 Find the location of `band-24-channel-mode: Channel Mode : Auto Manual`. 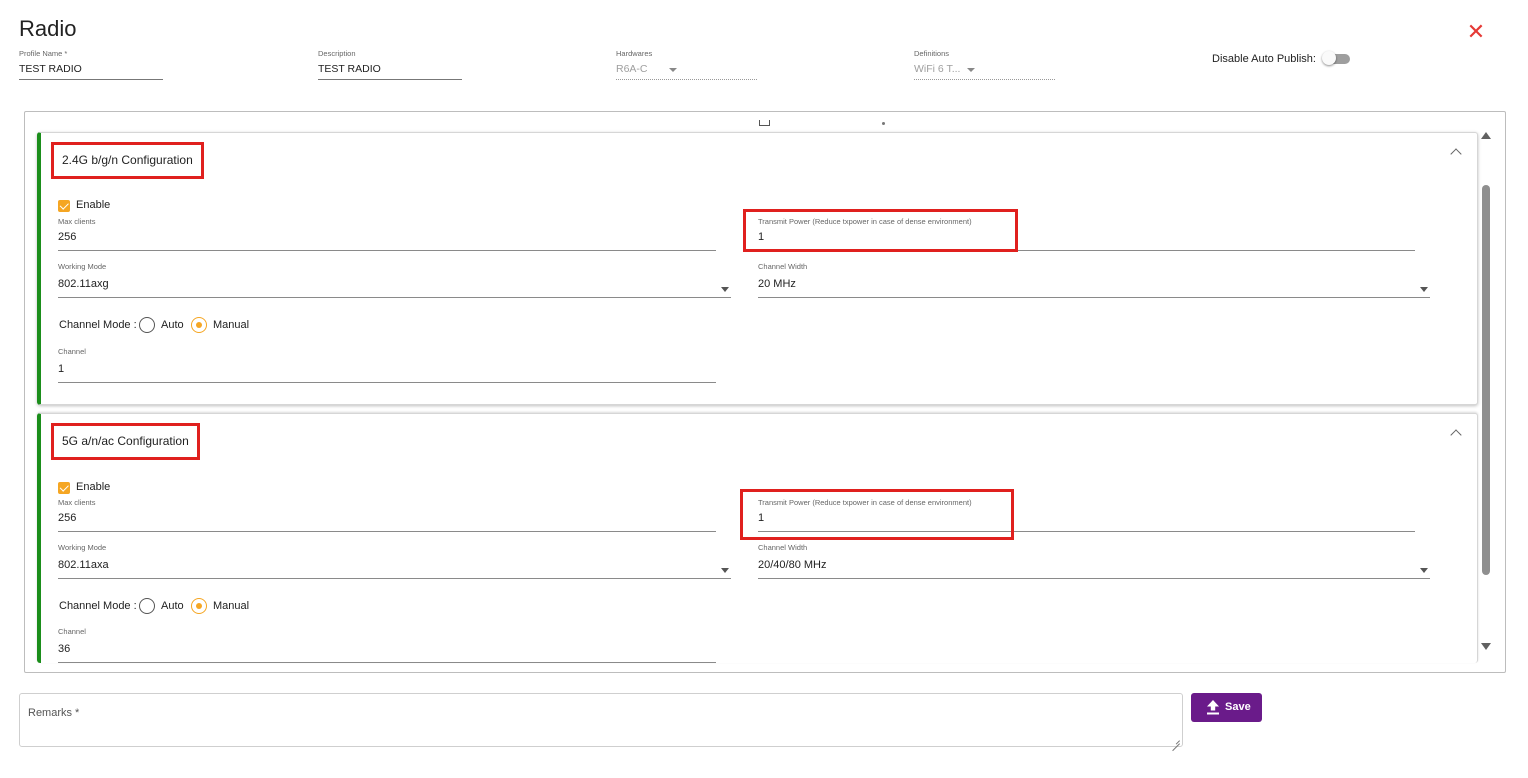

band-24-channel-mode: Channel Mode : Auto Manual is located at coordinates (189, 326).